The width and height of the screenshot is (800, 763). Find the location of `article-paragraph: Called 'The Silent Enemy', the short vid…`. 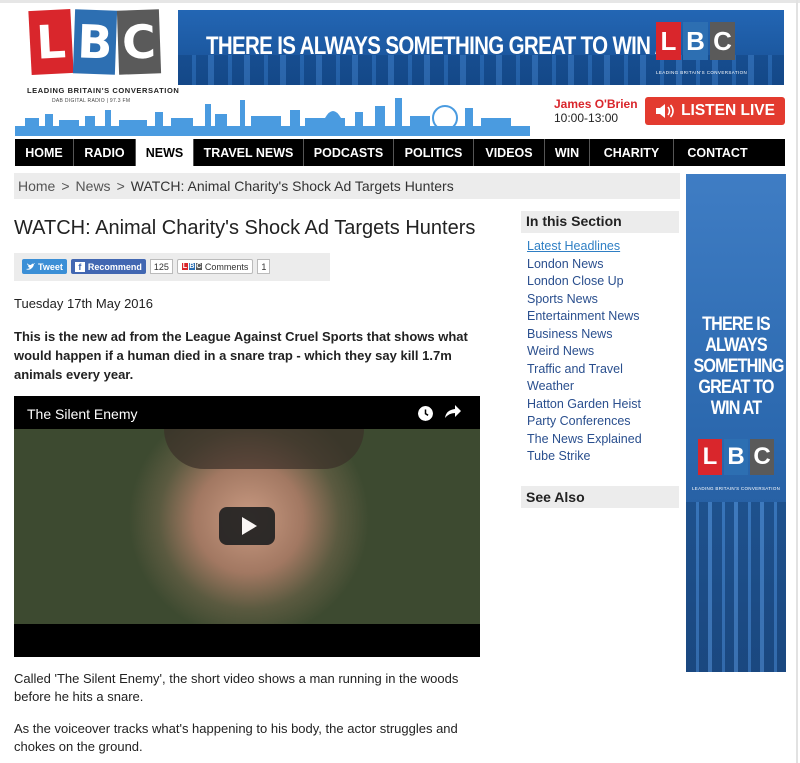

article-paragraph: Called 'The Silent Enemy', the short vid… is located at coordinates (236, 687).